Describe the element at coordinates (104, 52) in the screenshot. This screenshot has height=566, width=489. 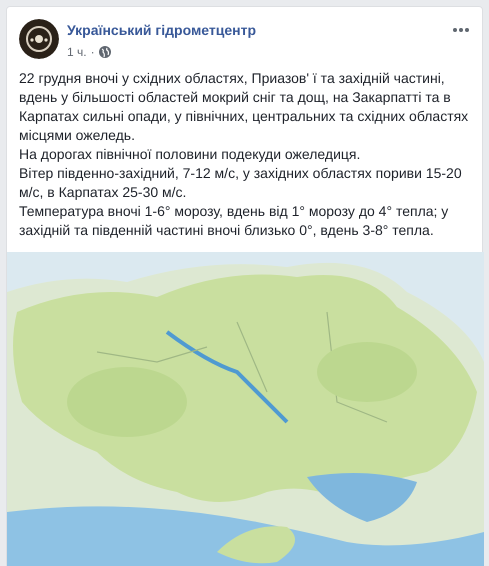
I see `globe-icon` at that location.